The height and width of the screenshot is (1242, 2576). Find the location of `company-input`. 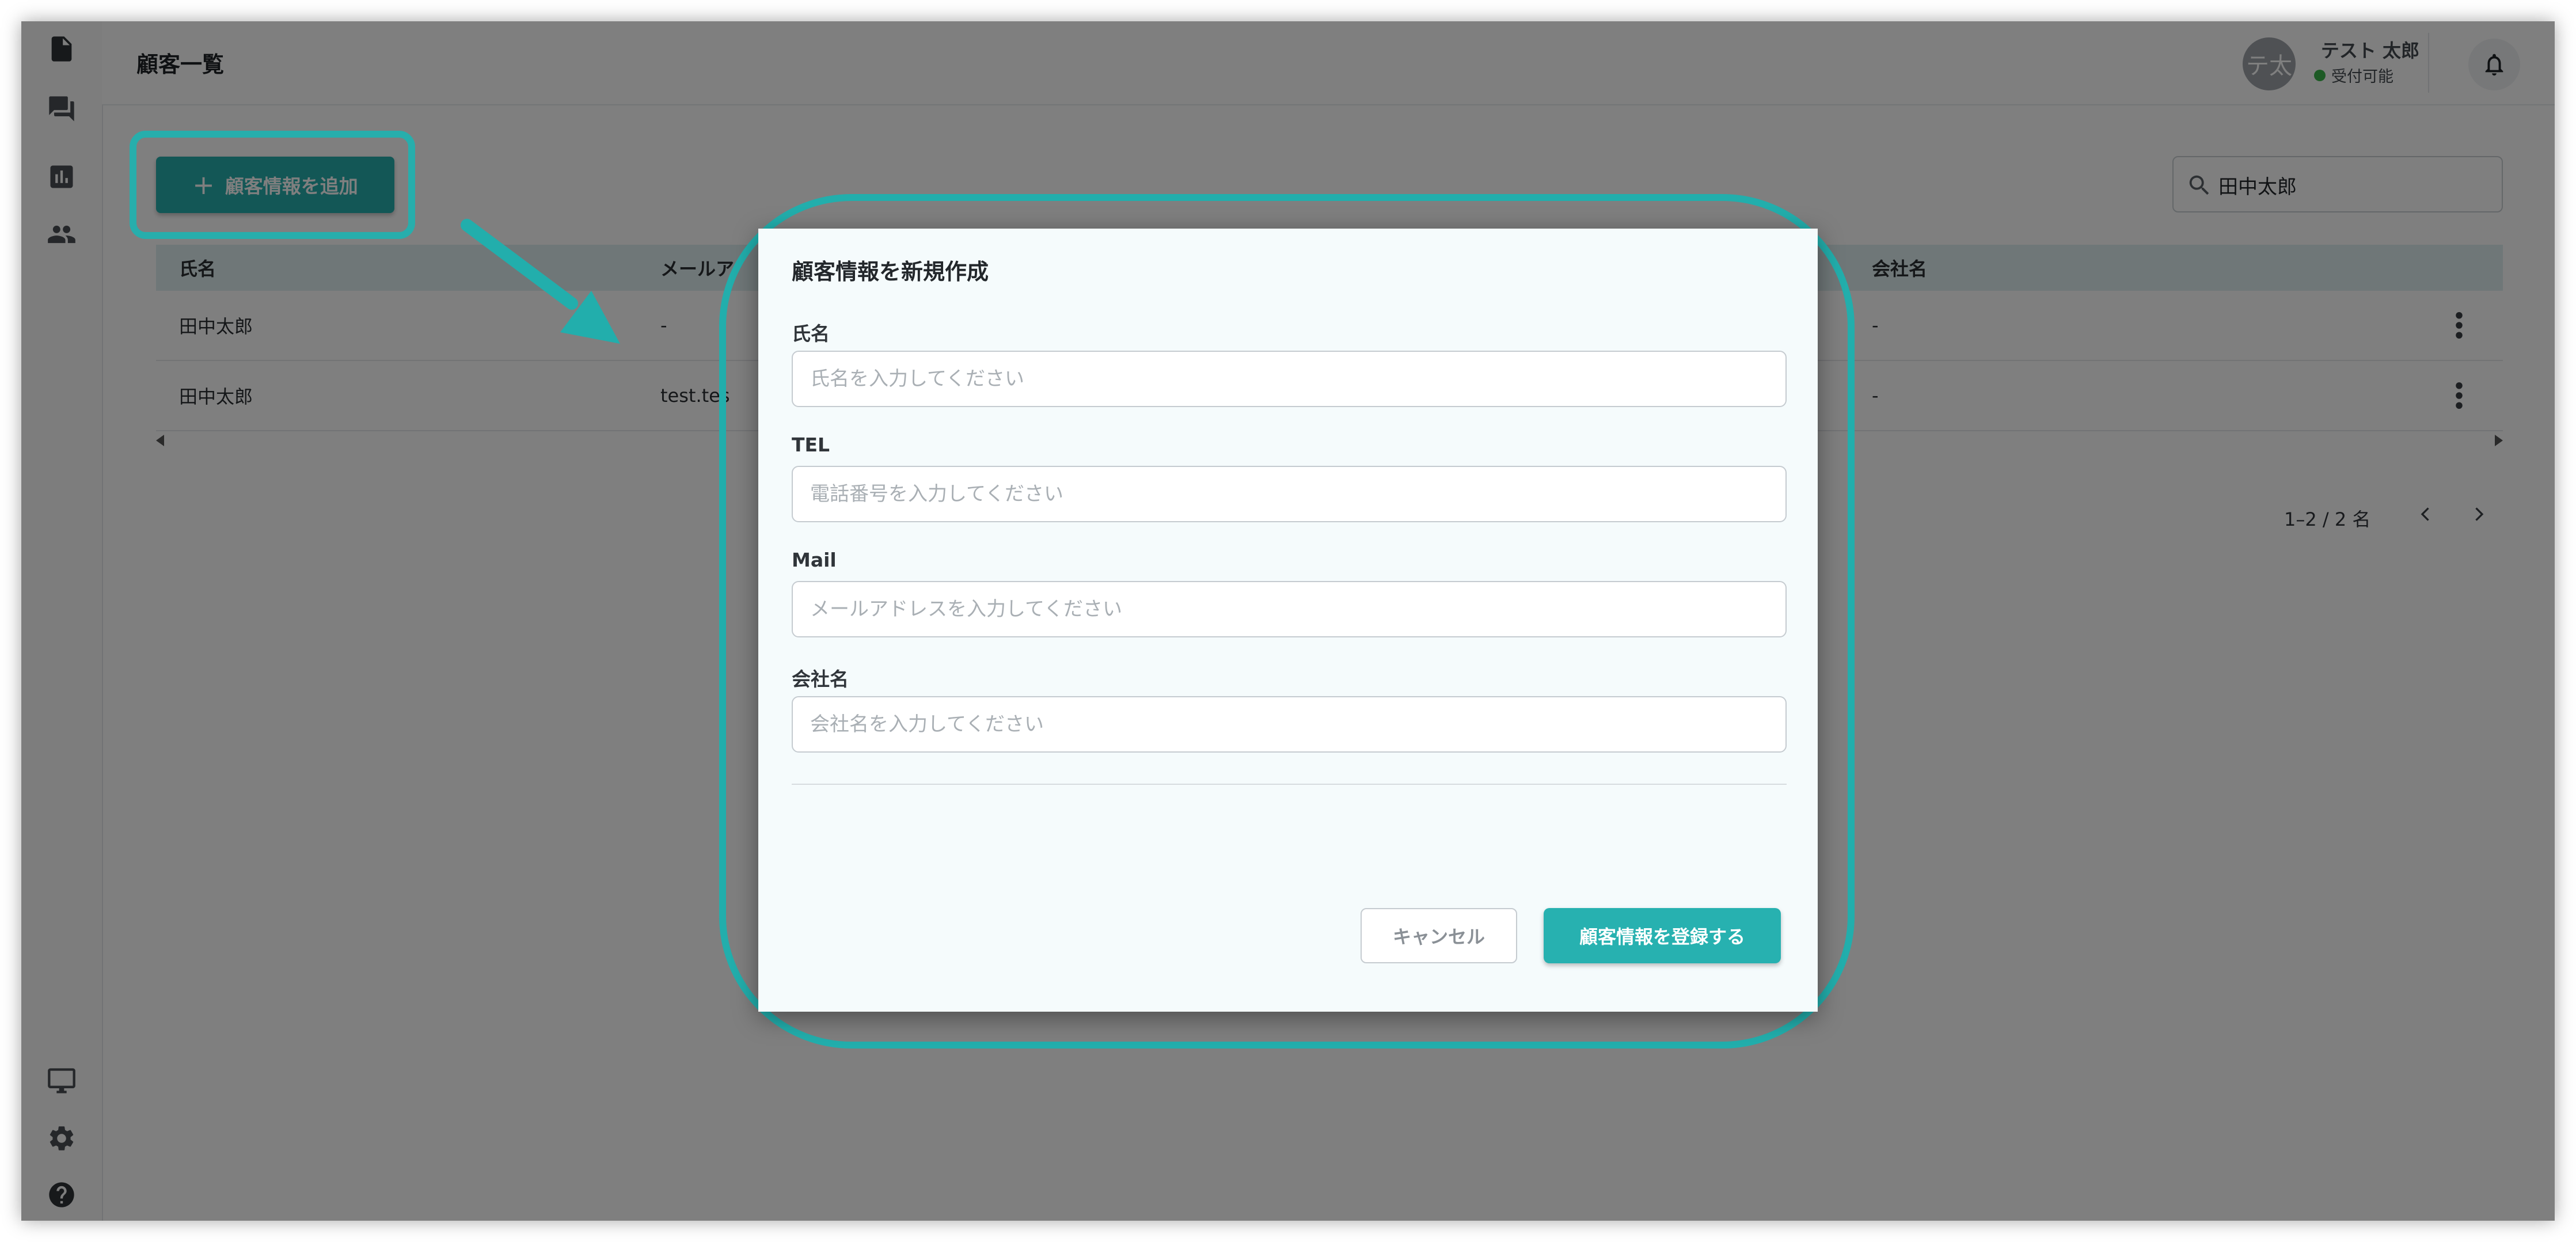

company-input is located at coordinates (1289, 724).